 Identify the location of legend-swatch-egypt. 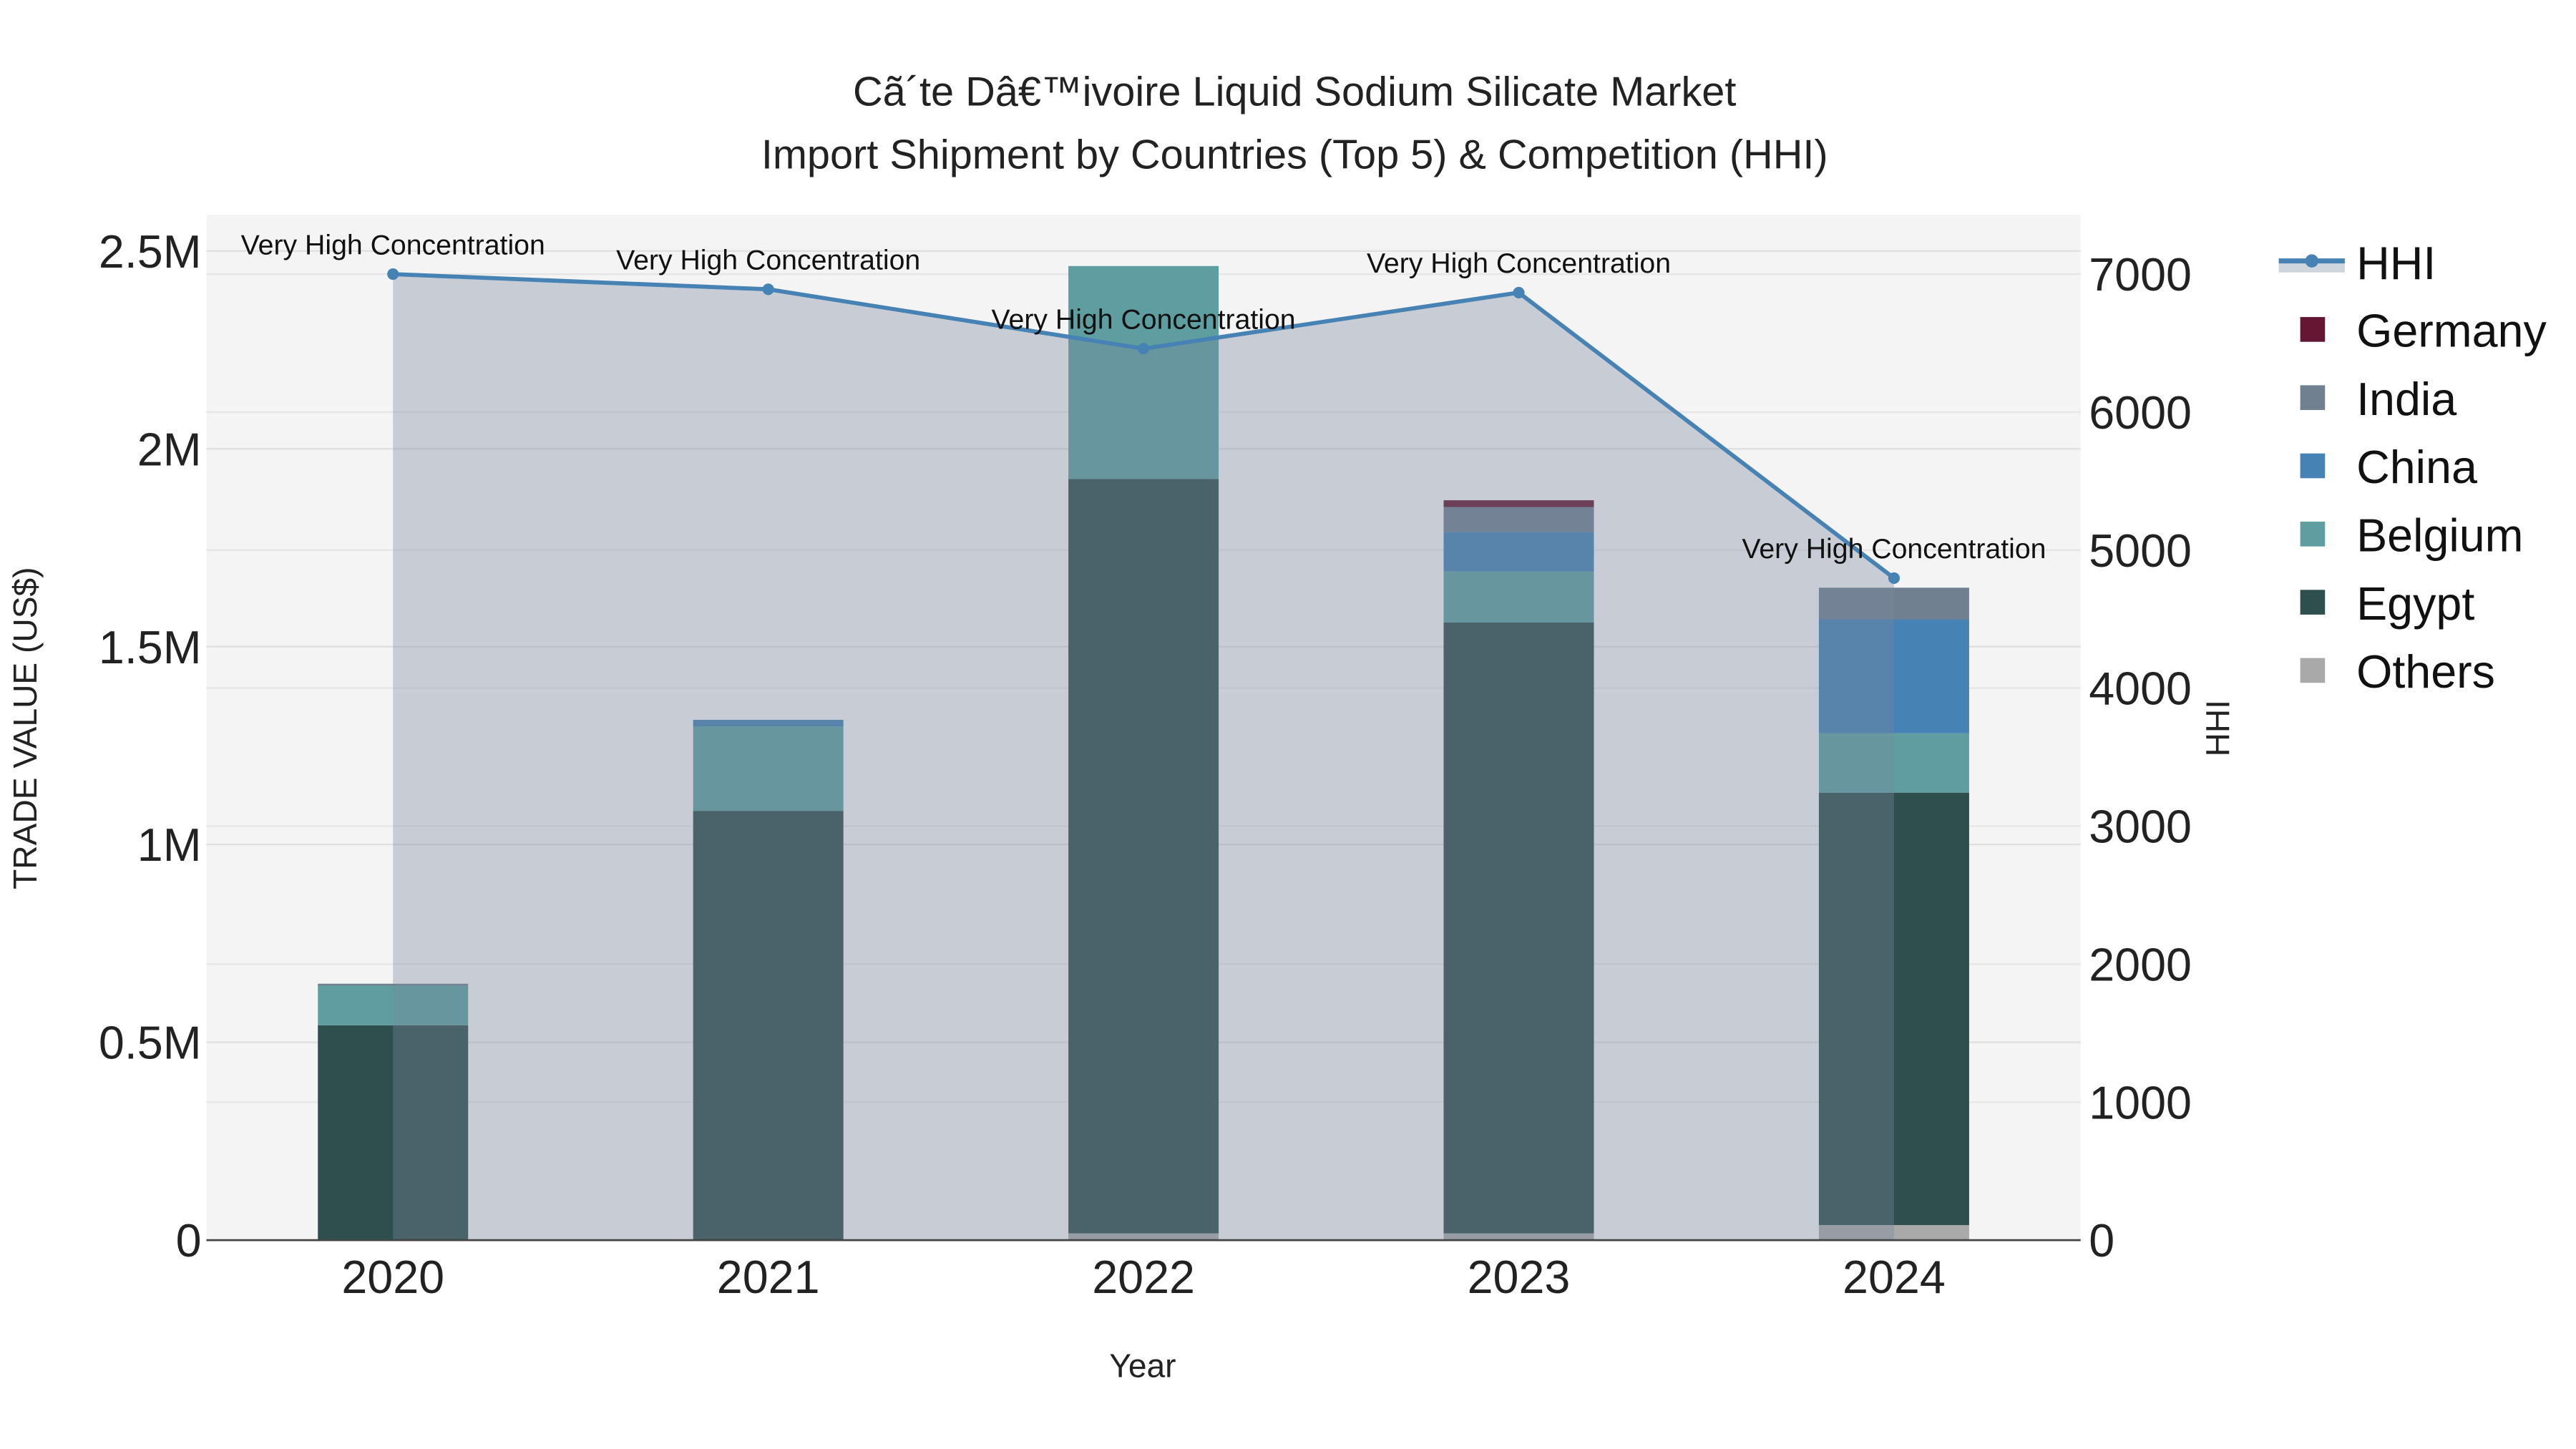
(2313, 602).